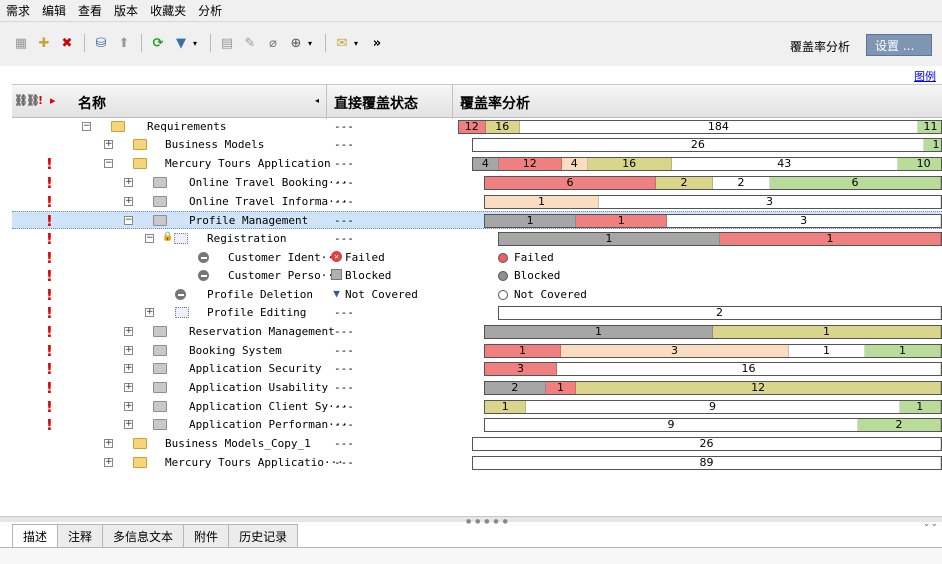  Describe the element at coordinates (713, 221) in the screenshot. I see `coverage-bar: 113` at that location.